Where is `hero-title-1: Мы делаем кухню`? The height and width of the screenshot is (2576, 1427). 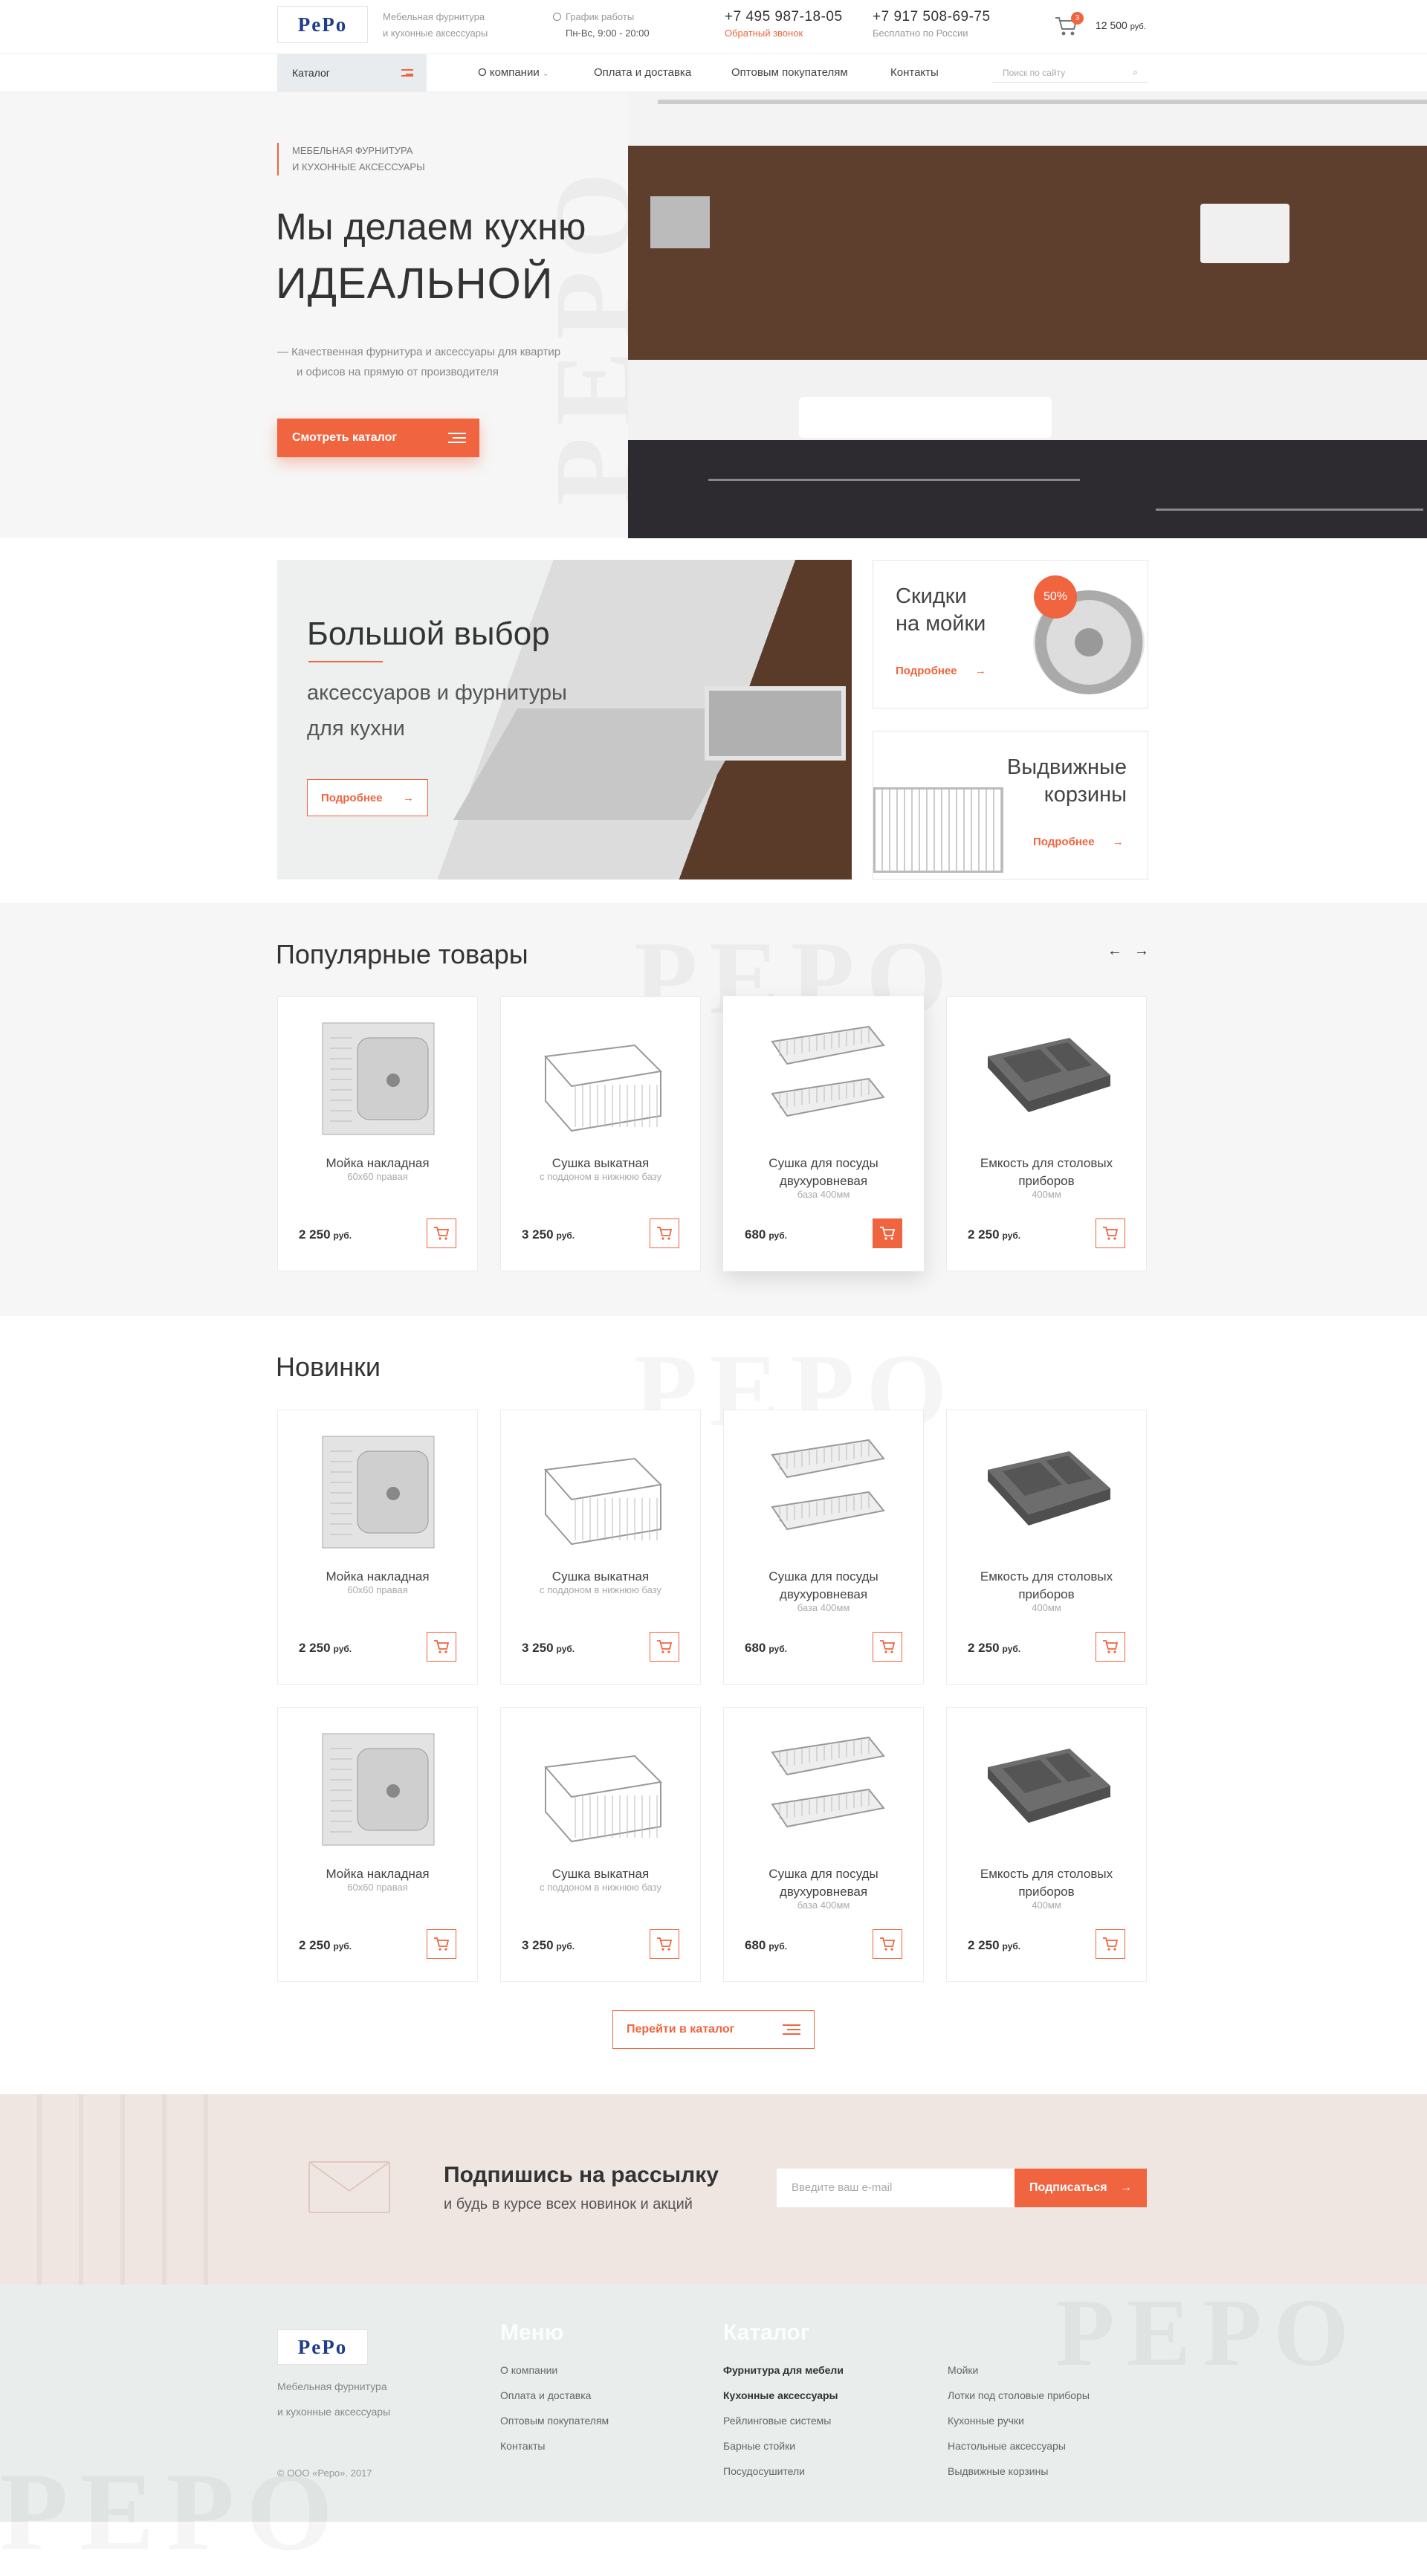 hero-title-1: Мы делаем кухню is located at coordinates (431, 227).